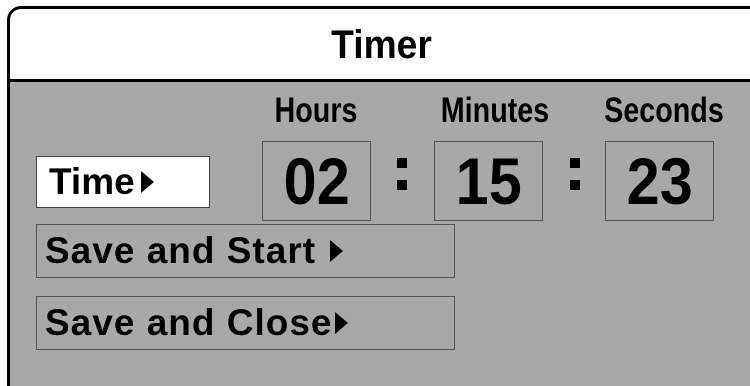 The height and width of the screenshot is (386, 750). Describe the element at coordinates (181, 250) in the screenshot. I see `save-and-start-label: Save and Start` at that location.